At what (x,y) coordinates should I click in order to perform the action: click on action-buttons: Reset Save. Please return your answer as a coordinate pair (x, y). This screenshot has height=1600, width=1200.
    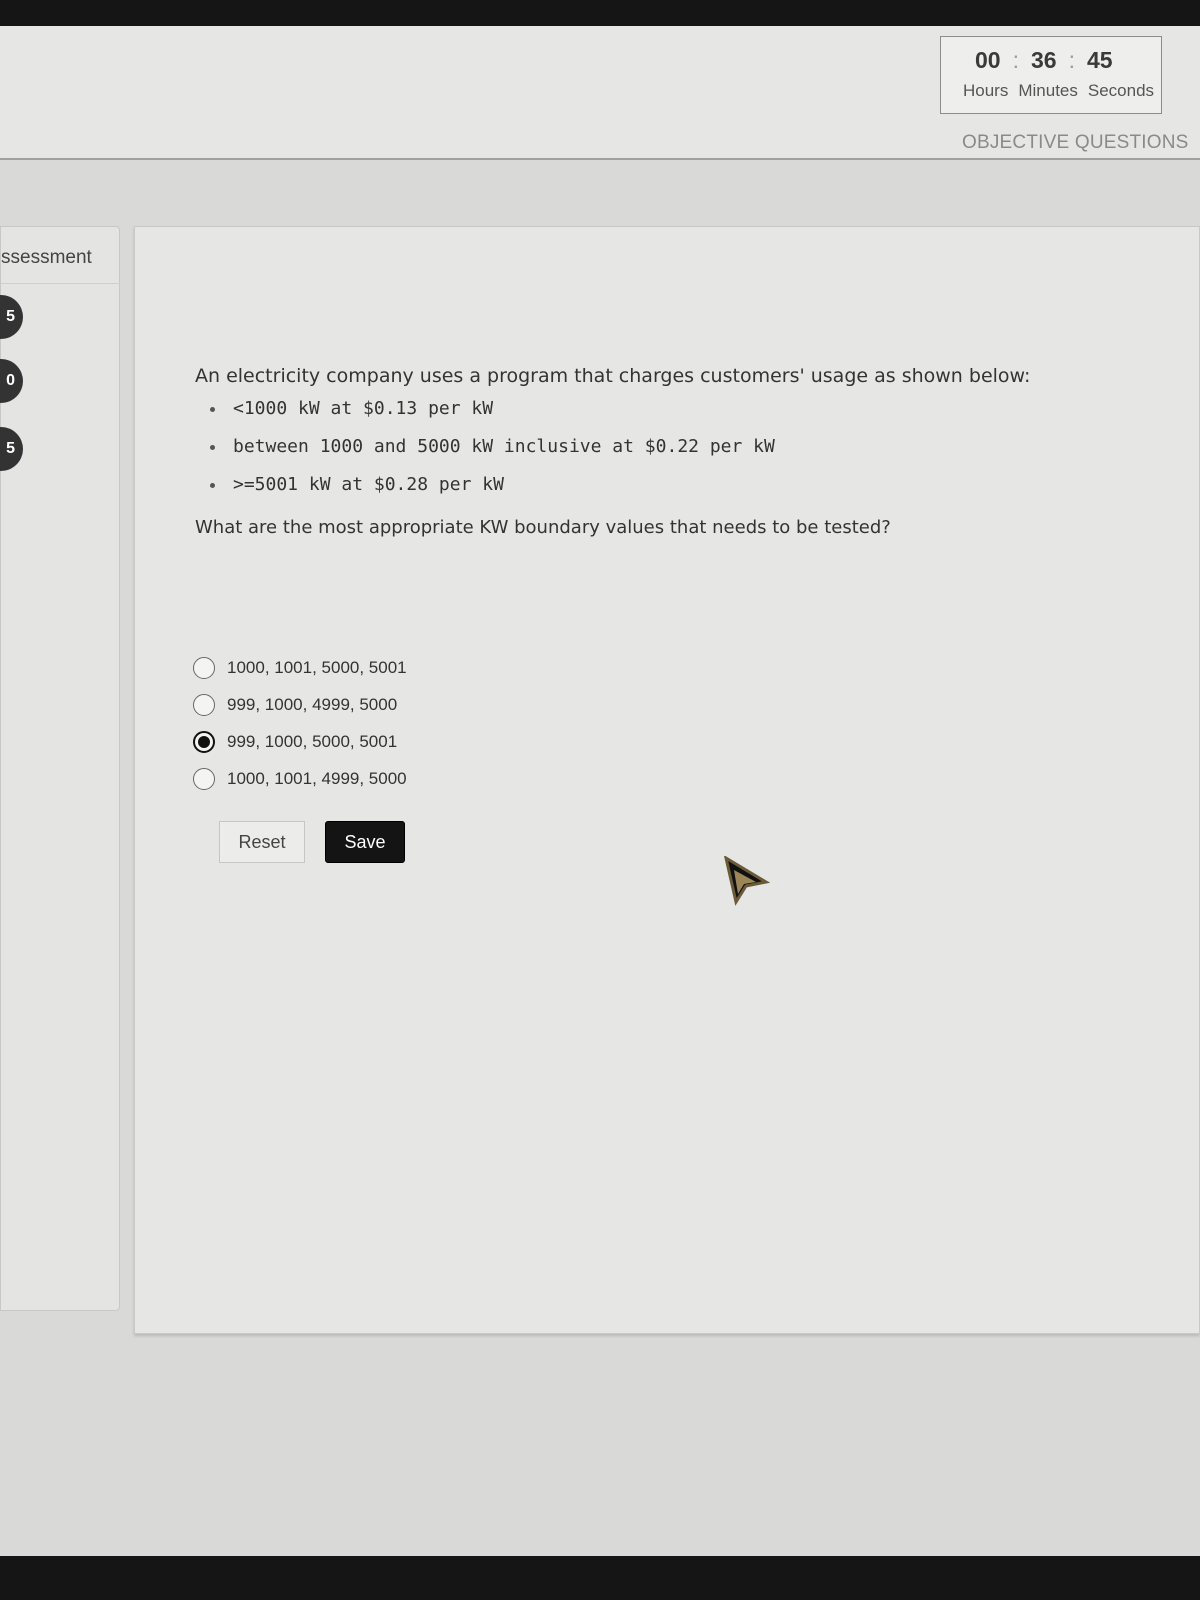
    Looking at the image, I should click on (312, 842).